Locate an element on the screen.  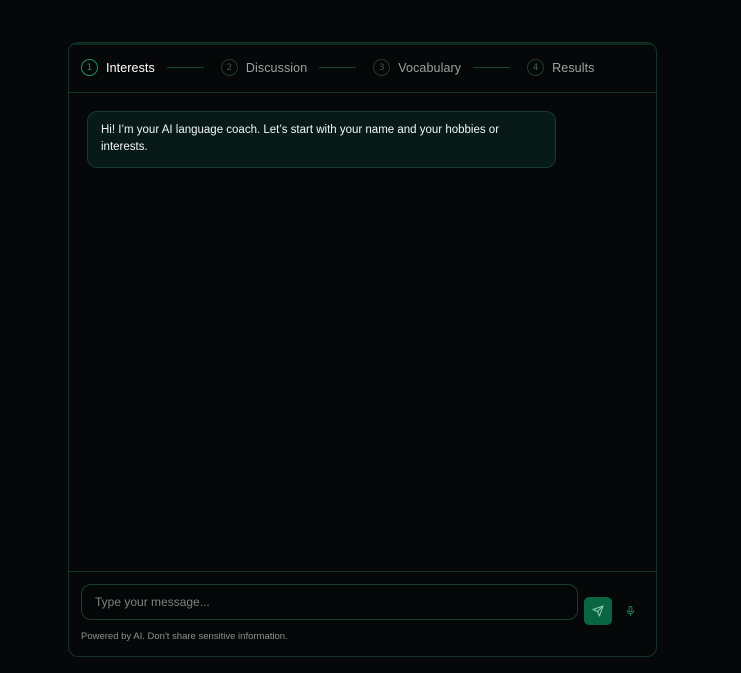
step-label: Interests is located at coordinates (130, 67).